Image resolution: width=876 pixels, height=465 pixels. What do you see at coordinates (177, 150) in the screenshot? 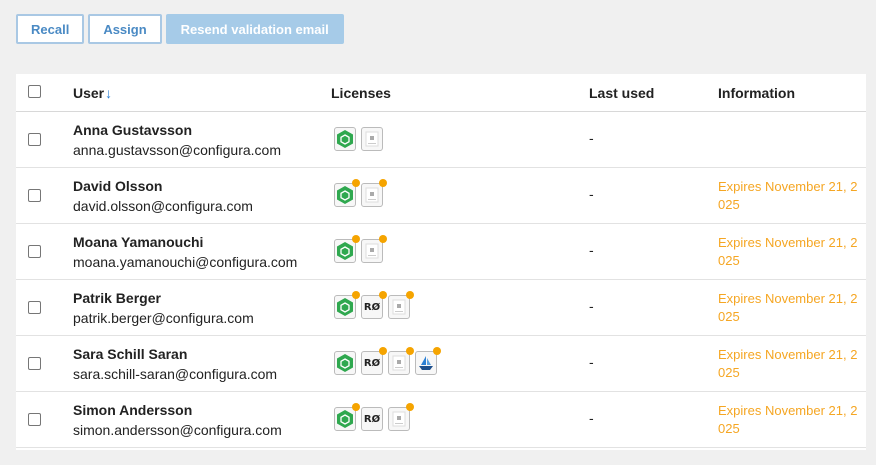
I see `user-email: anna.gustavsson@configura.com` at bounding box center [177, 150].